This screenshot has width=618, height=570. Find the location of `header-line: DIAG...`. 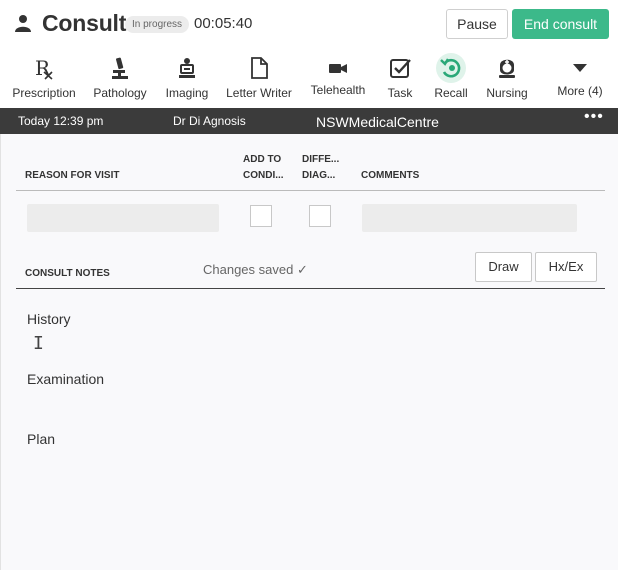

header-line: DIAG... is located at coordinates (319, 175).